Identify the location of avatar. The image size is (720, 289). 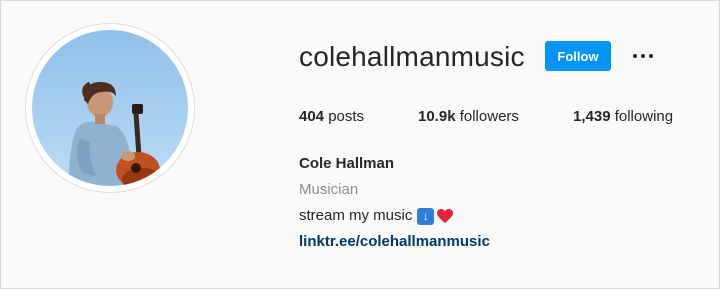
(110, 108).